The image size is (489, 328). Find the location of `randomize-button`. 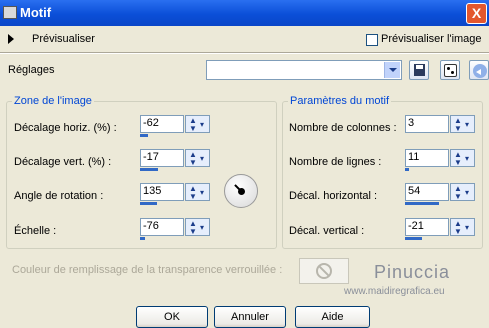

randomize-button is located at coordinates (450, 70).